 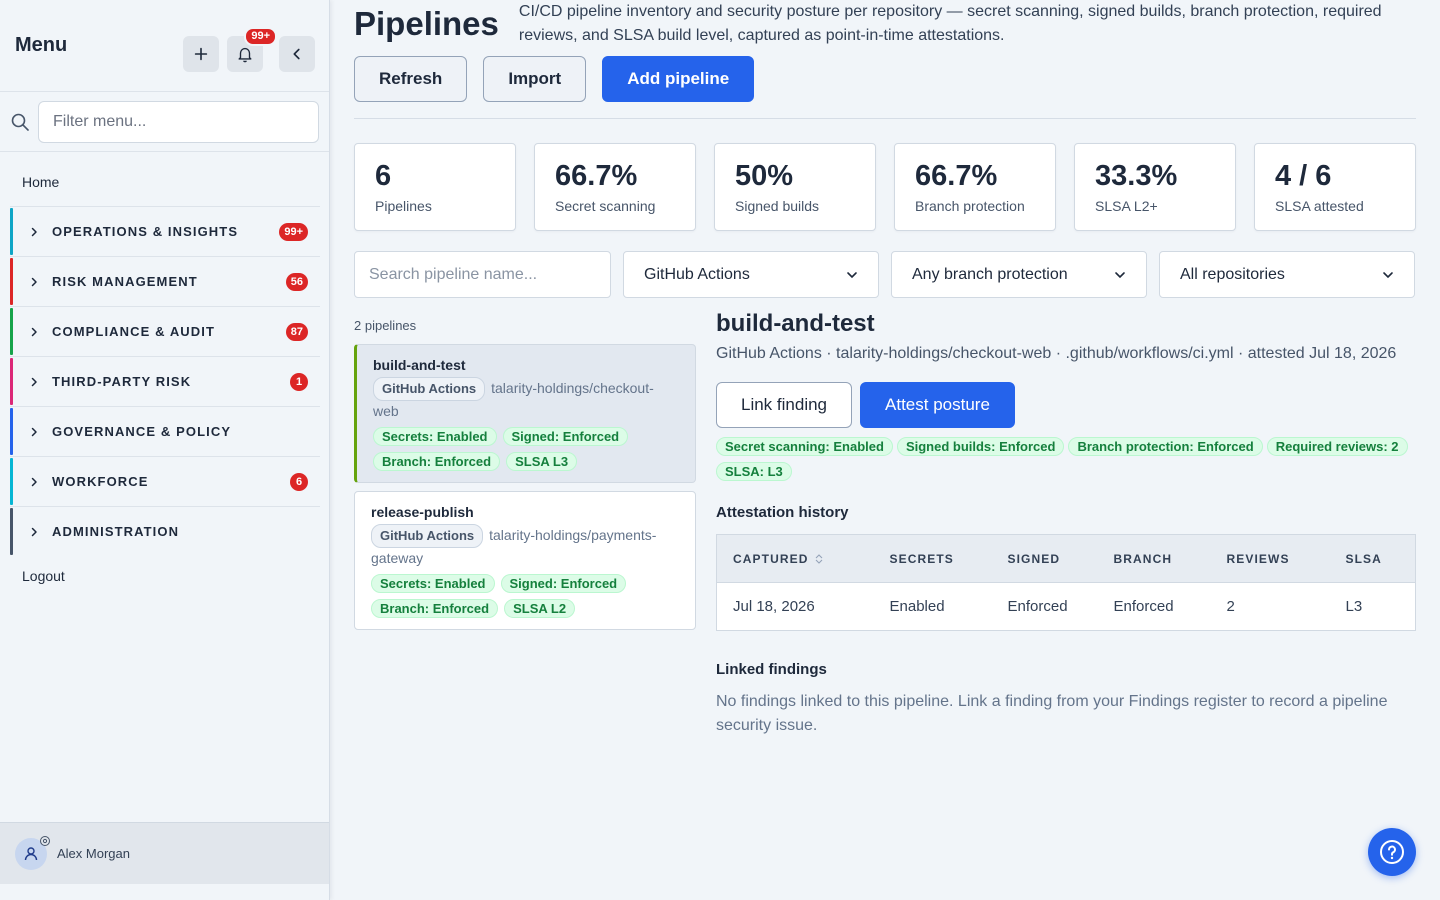 What do you see at coordinates (754, 471) in the screenshot?
I see `posture-tag: SLSA: L3` at bounding box center [754, 471].